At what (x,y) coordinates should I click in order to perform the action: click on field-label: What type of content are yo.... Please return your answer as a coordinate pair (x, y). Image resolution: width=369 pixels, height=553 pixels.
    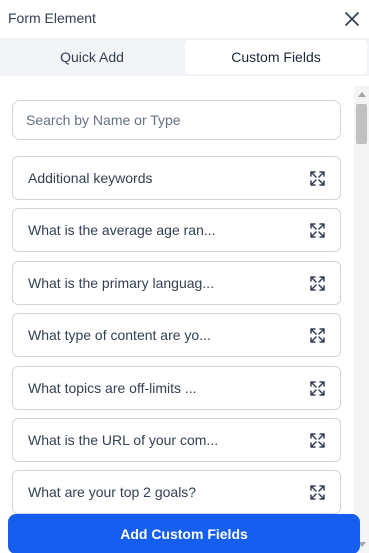
    Looking at the image, I should click on (119, 335).